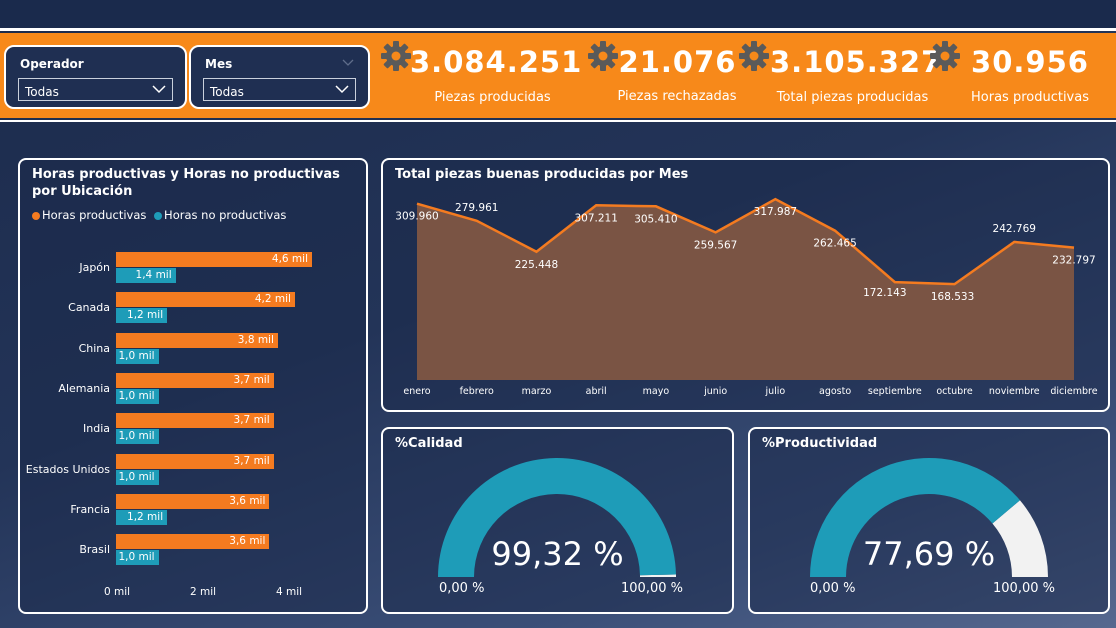 The height and width of the screenshot is (628, 1116). Describe the element at coordinates (954, 391) in the screenshot. I see `x-tick-label: octubre` at that location.